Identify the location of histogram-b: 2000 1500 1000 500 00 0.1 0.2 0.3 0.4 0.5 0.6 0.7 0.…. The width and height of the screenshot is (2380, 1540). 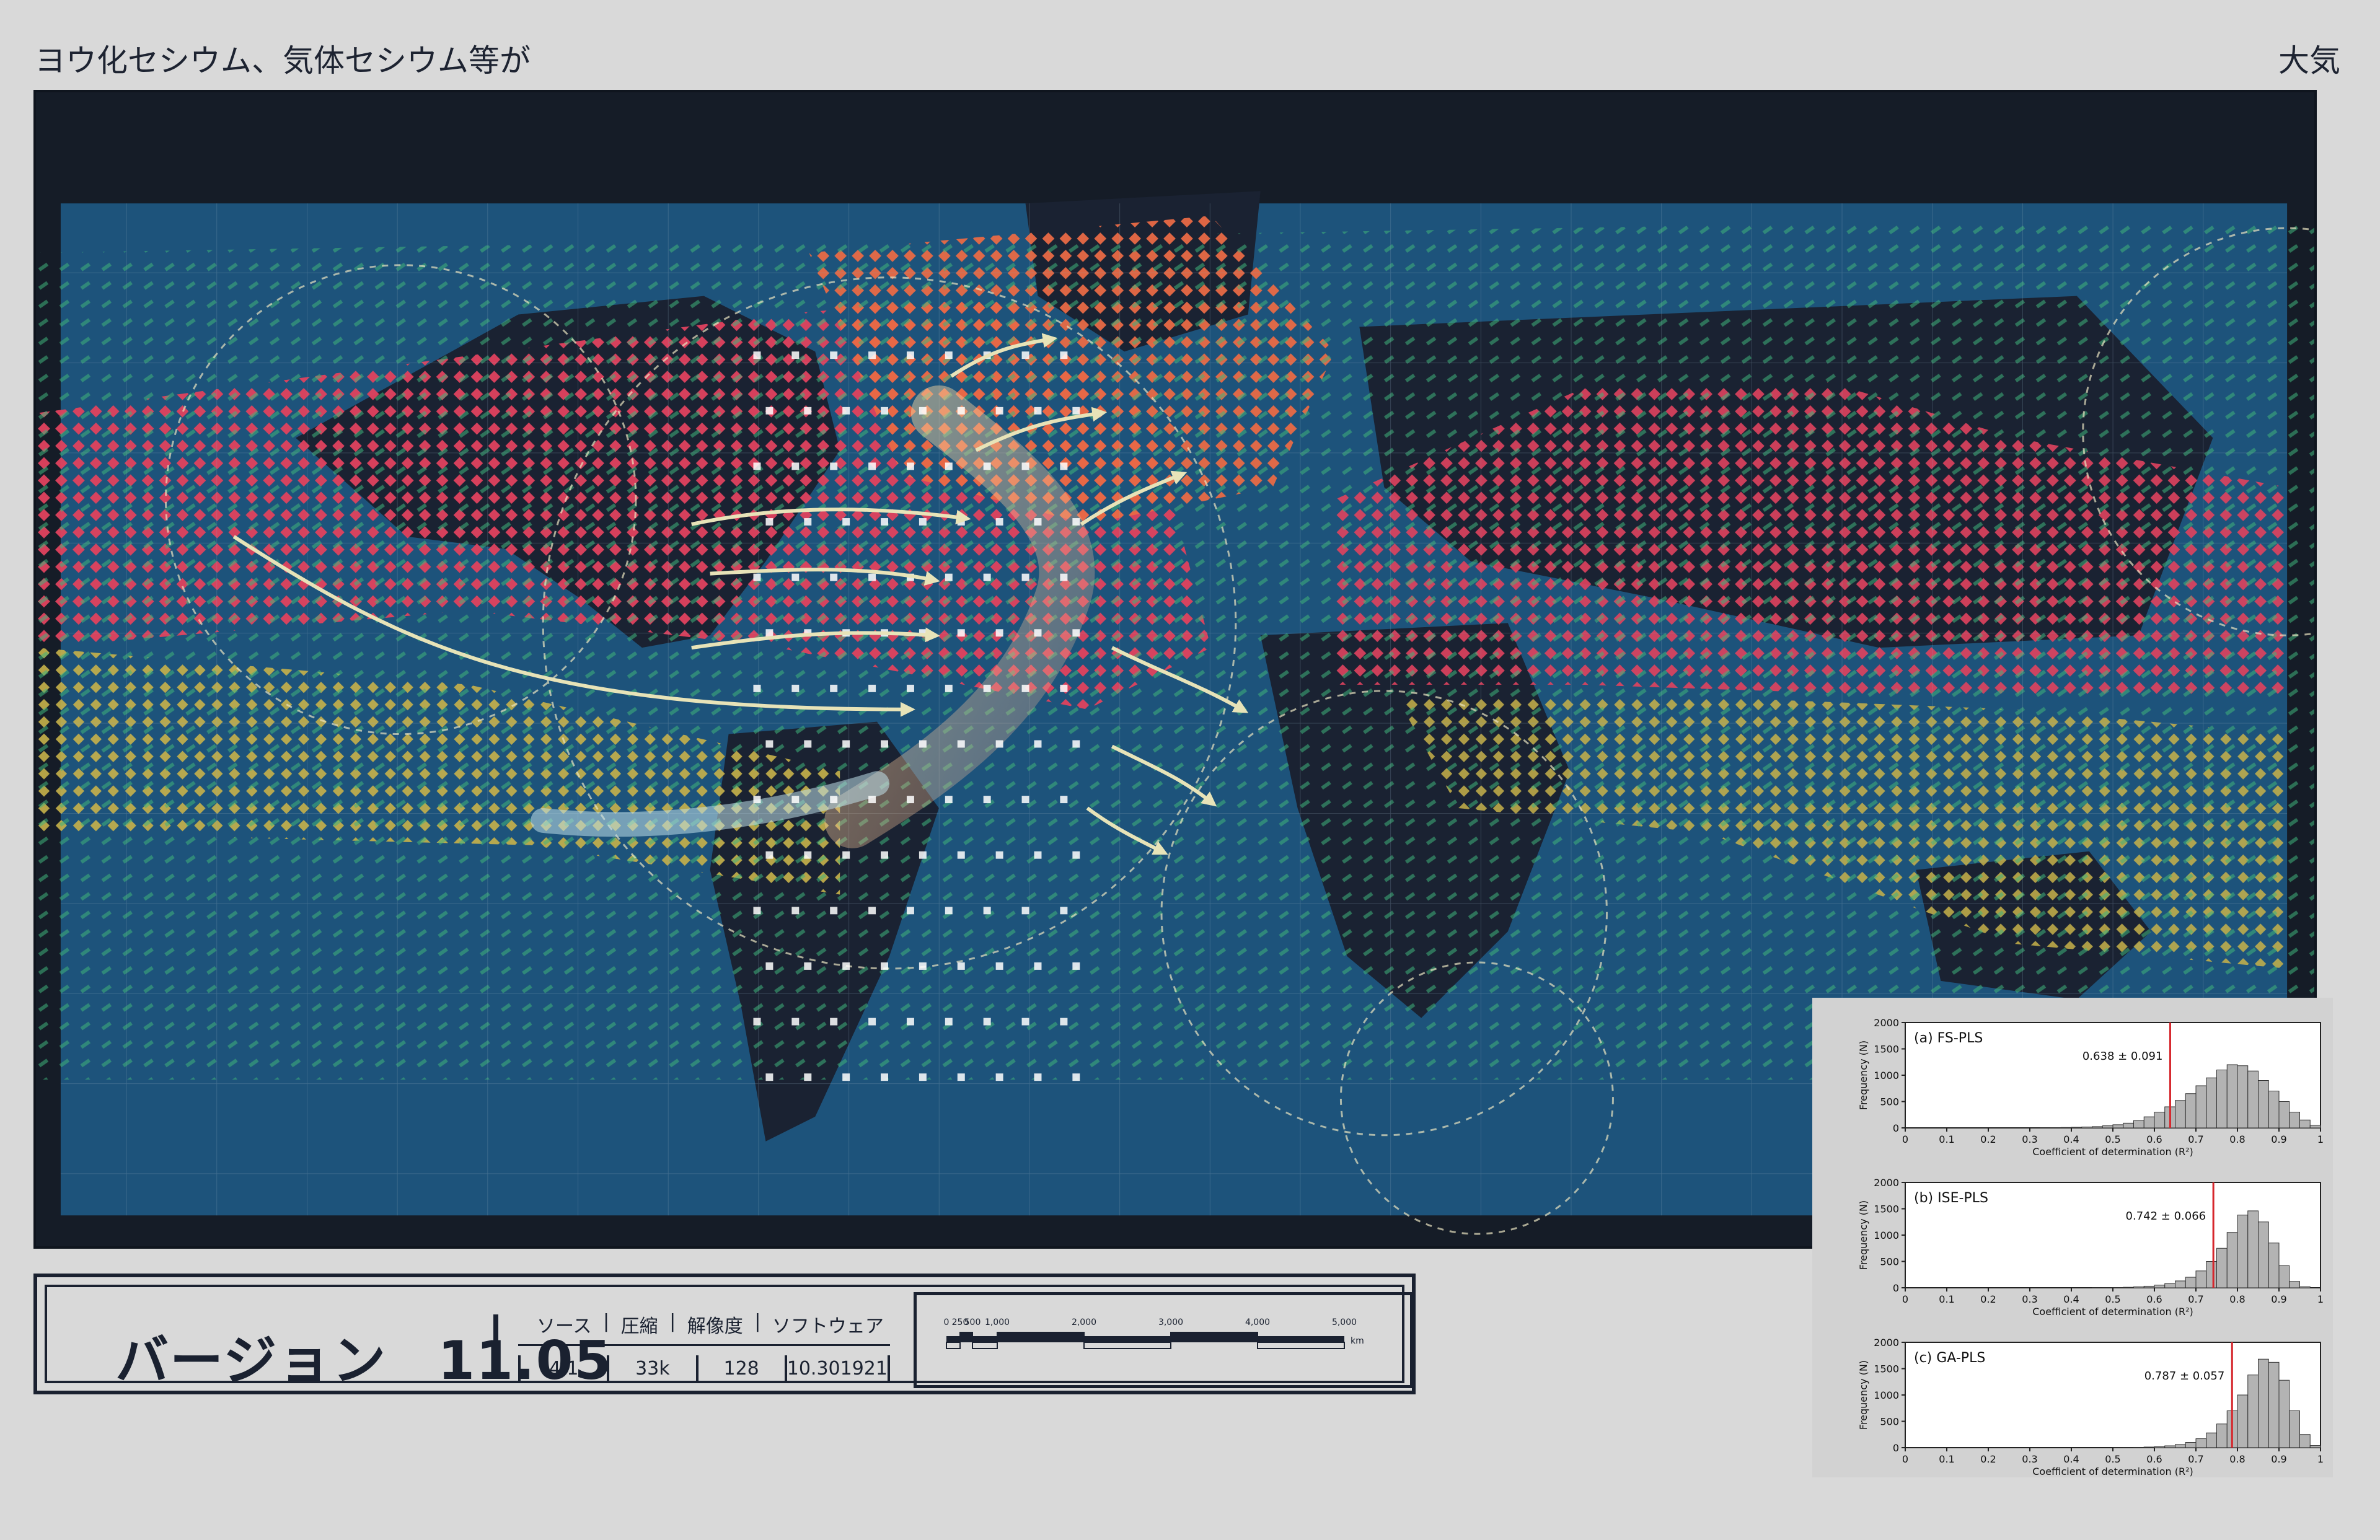
(2091, 1247).